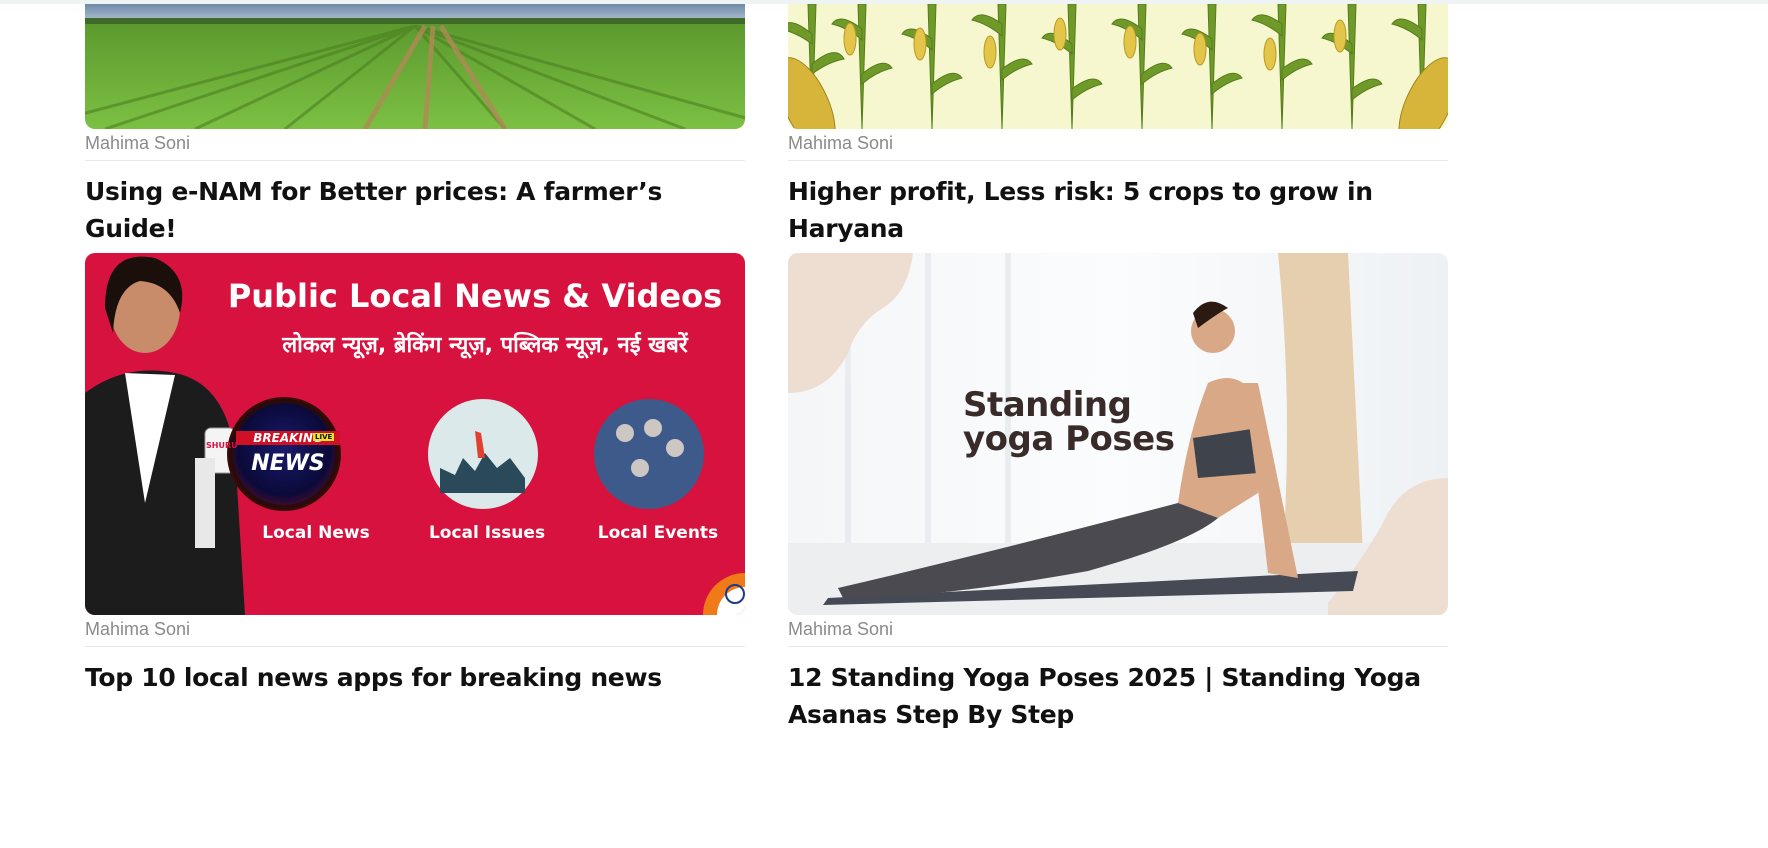 This screenshot has height=848, width=1768. I want to click on breaking-news-badge: BREAKING NEWS LIVE, so click(284, 454).